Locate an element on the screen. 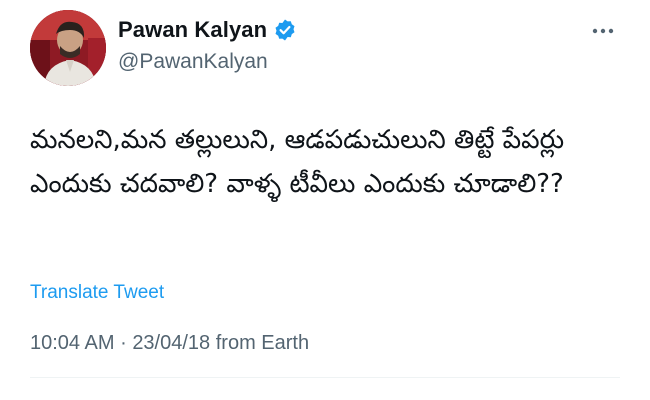  tweet-date: 23/04/18 is located at coordinates (171, 343).